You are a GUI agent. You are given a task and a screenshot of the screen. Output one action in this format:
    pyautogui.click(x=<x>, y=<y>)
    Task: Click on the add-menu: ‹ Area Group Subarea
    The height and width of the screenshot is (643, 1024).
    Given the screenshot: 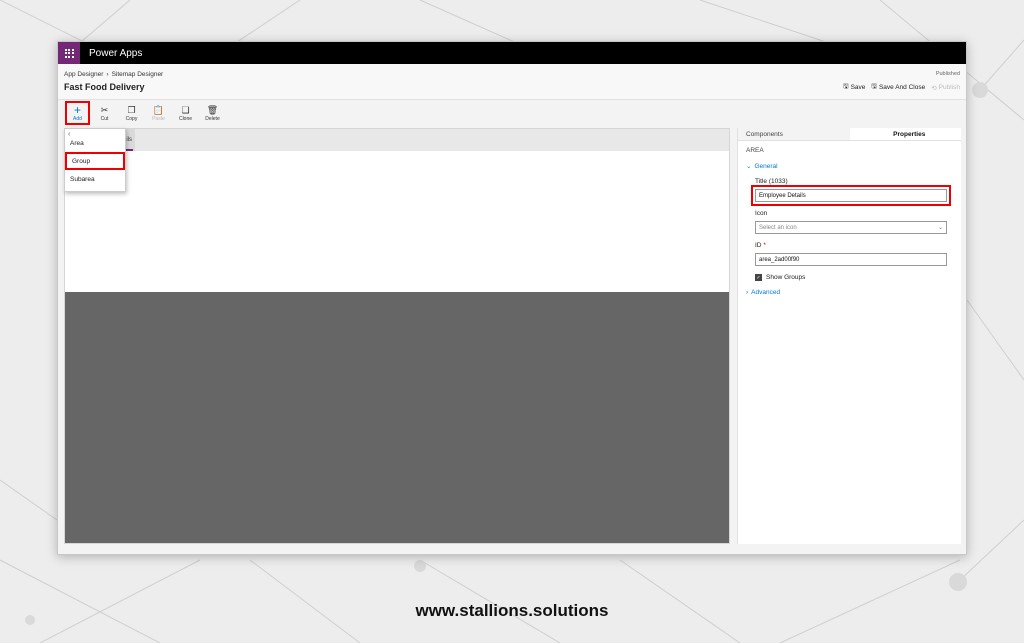 What is the action you would take?
    pyautogui.click(x=95, y=160)
    